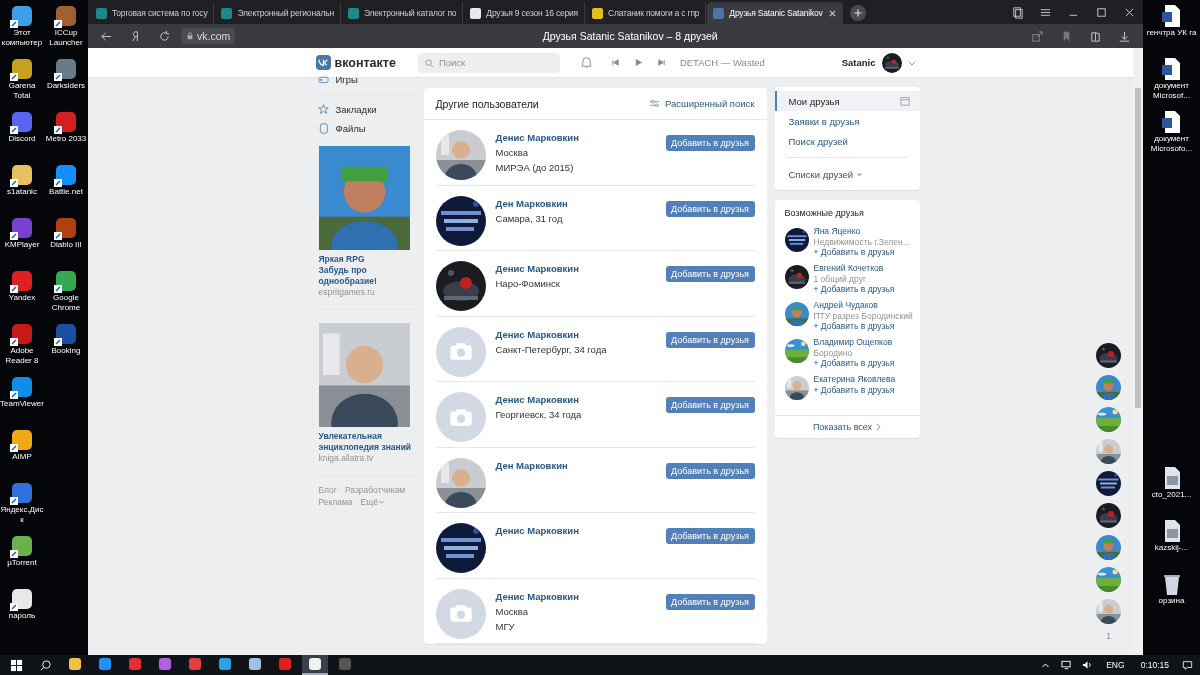 The image size is (1200, 675). I want to click on plus-icon, so click(857, 13).